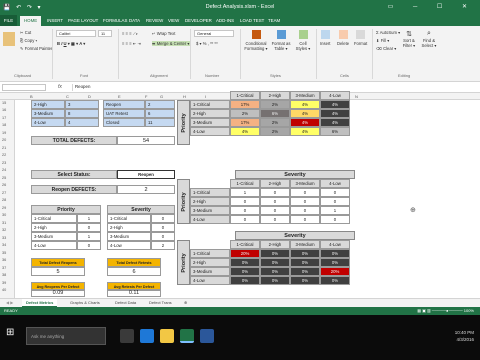 The height and width of the screenshot is (360, 480). What do you see at coordinates (13, 334) in the screenshot?
I see `windows-start-icon: ⊞` at bounding box center [13, 334].